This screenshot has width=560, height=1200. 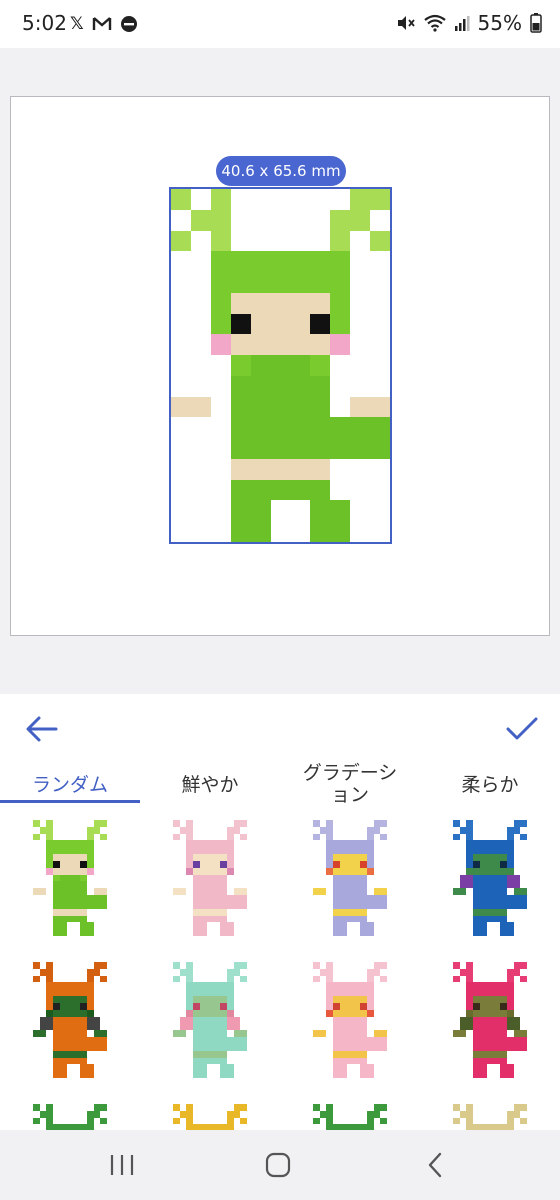 I want to click on design-preview, so click(x=280, y=365).